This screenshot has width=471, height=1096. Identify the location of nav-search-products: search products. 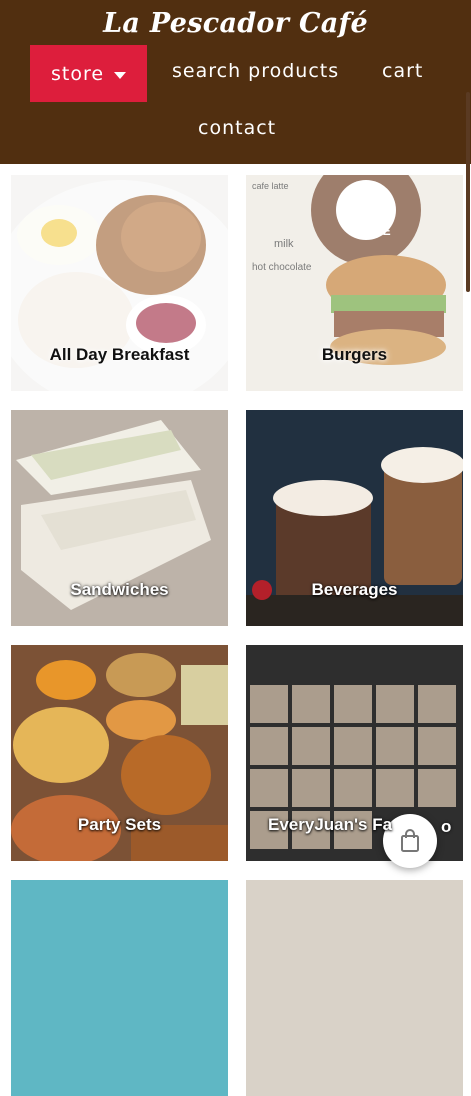
(255, 71).